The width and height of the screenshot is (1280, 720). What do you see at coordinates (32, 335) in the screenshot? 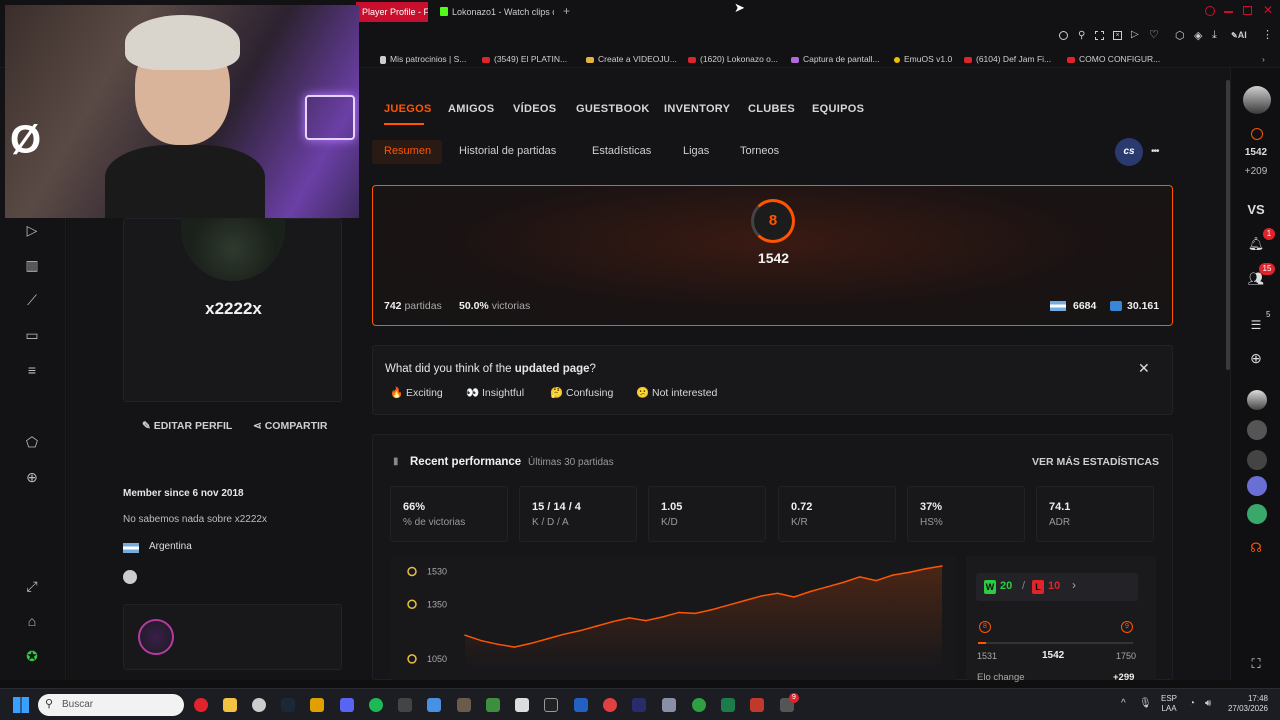
I see `video-icon: ▭` at bounding box center [32, 335].